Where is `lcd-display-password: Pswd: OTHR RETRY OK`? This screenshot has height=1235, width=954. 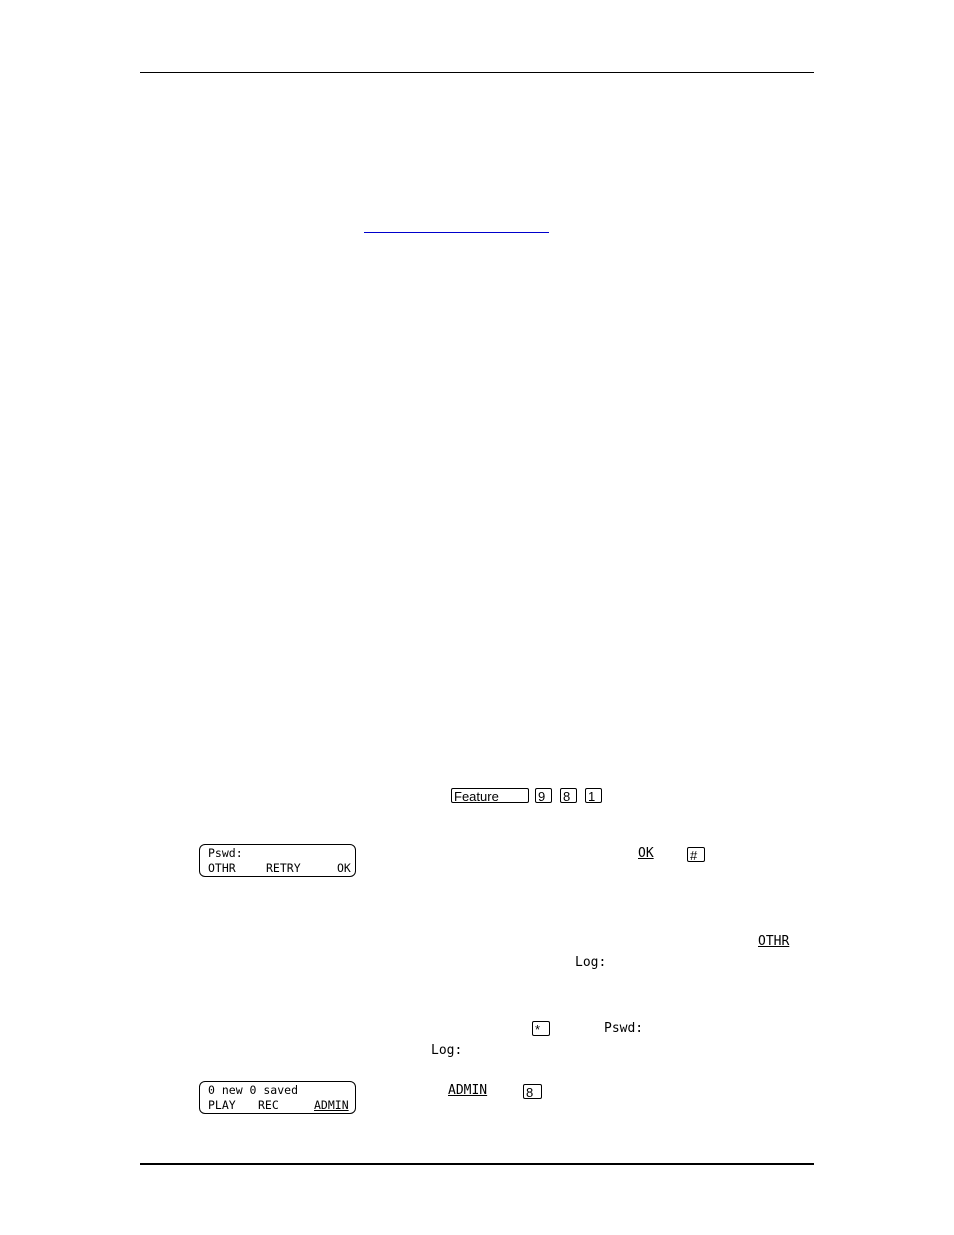 lcd-display-password: Pswd: OTHR RETRY OK is located at coordinates (277, 860).